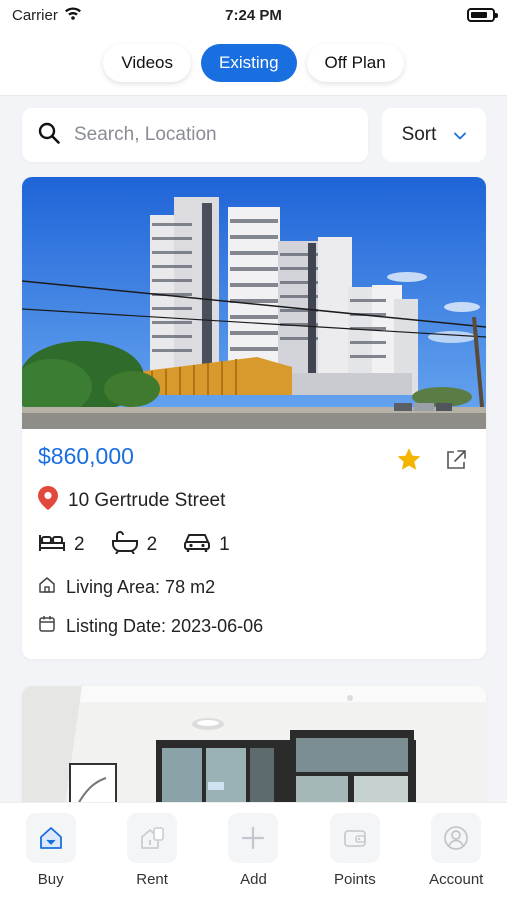 Image resolution: width=507 pixels, height=900 pixels. Describe the element at coordinates (253, 879) in the screenshot. I see `nav-add-label: Add` at that location.